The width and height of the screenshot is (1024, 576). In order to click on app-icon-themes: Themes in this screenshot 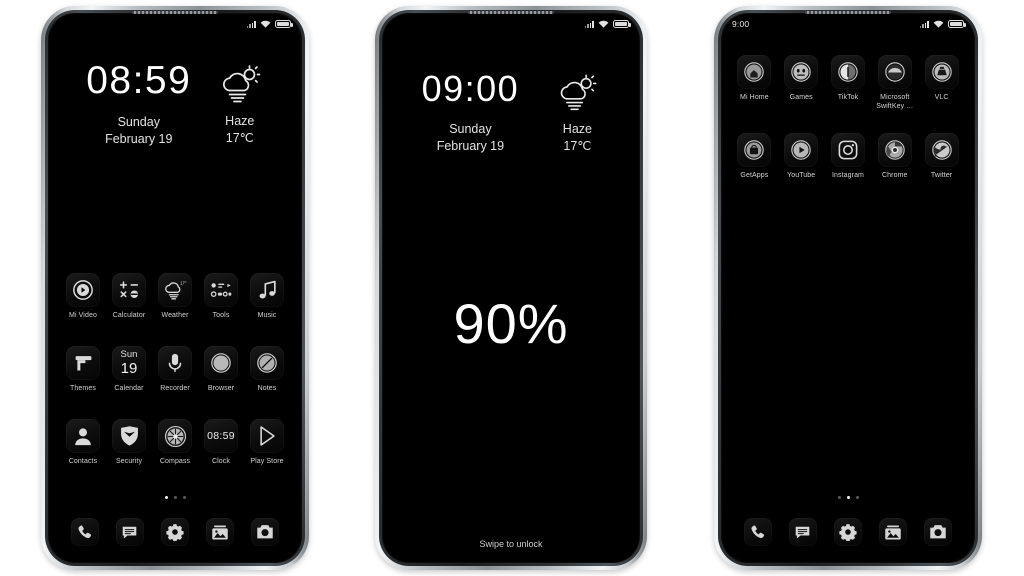, I will do `click(83, 370)`.